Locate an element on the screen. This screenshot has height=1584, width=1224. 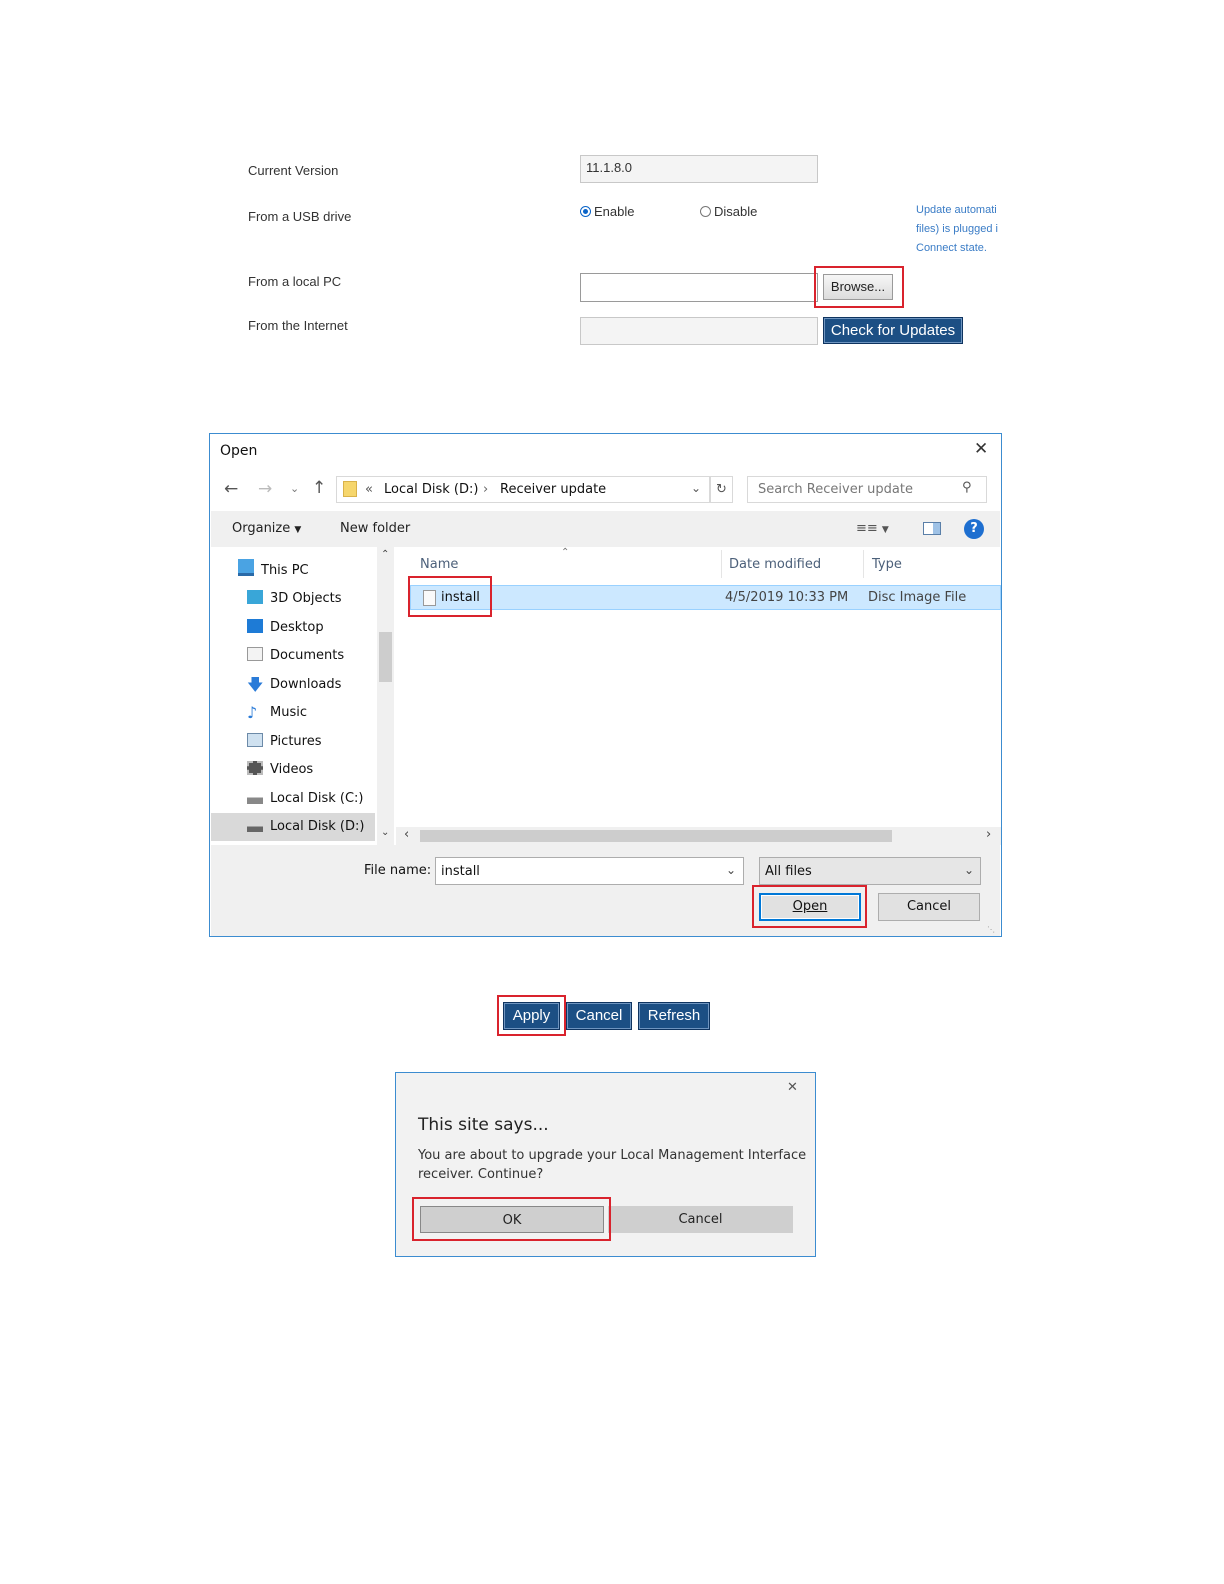
search-box: Search Receiver update ⚲ is located at coordinates (867, 489).